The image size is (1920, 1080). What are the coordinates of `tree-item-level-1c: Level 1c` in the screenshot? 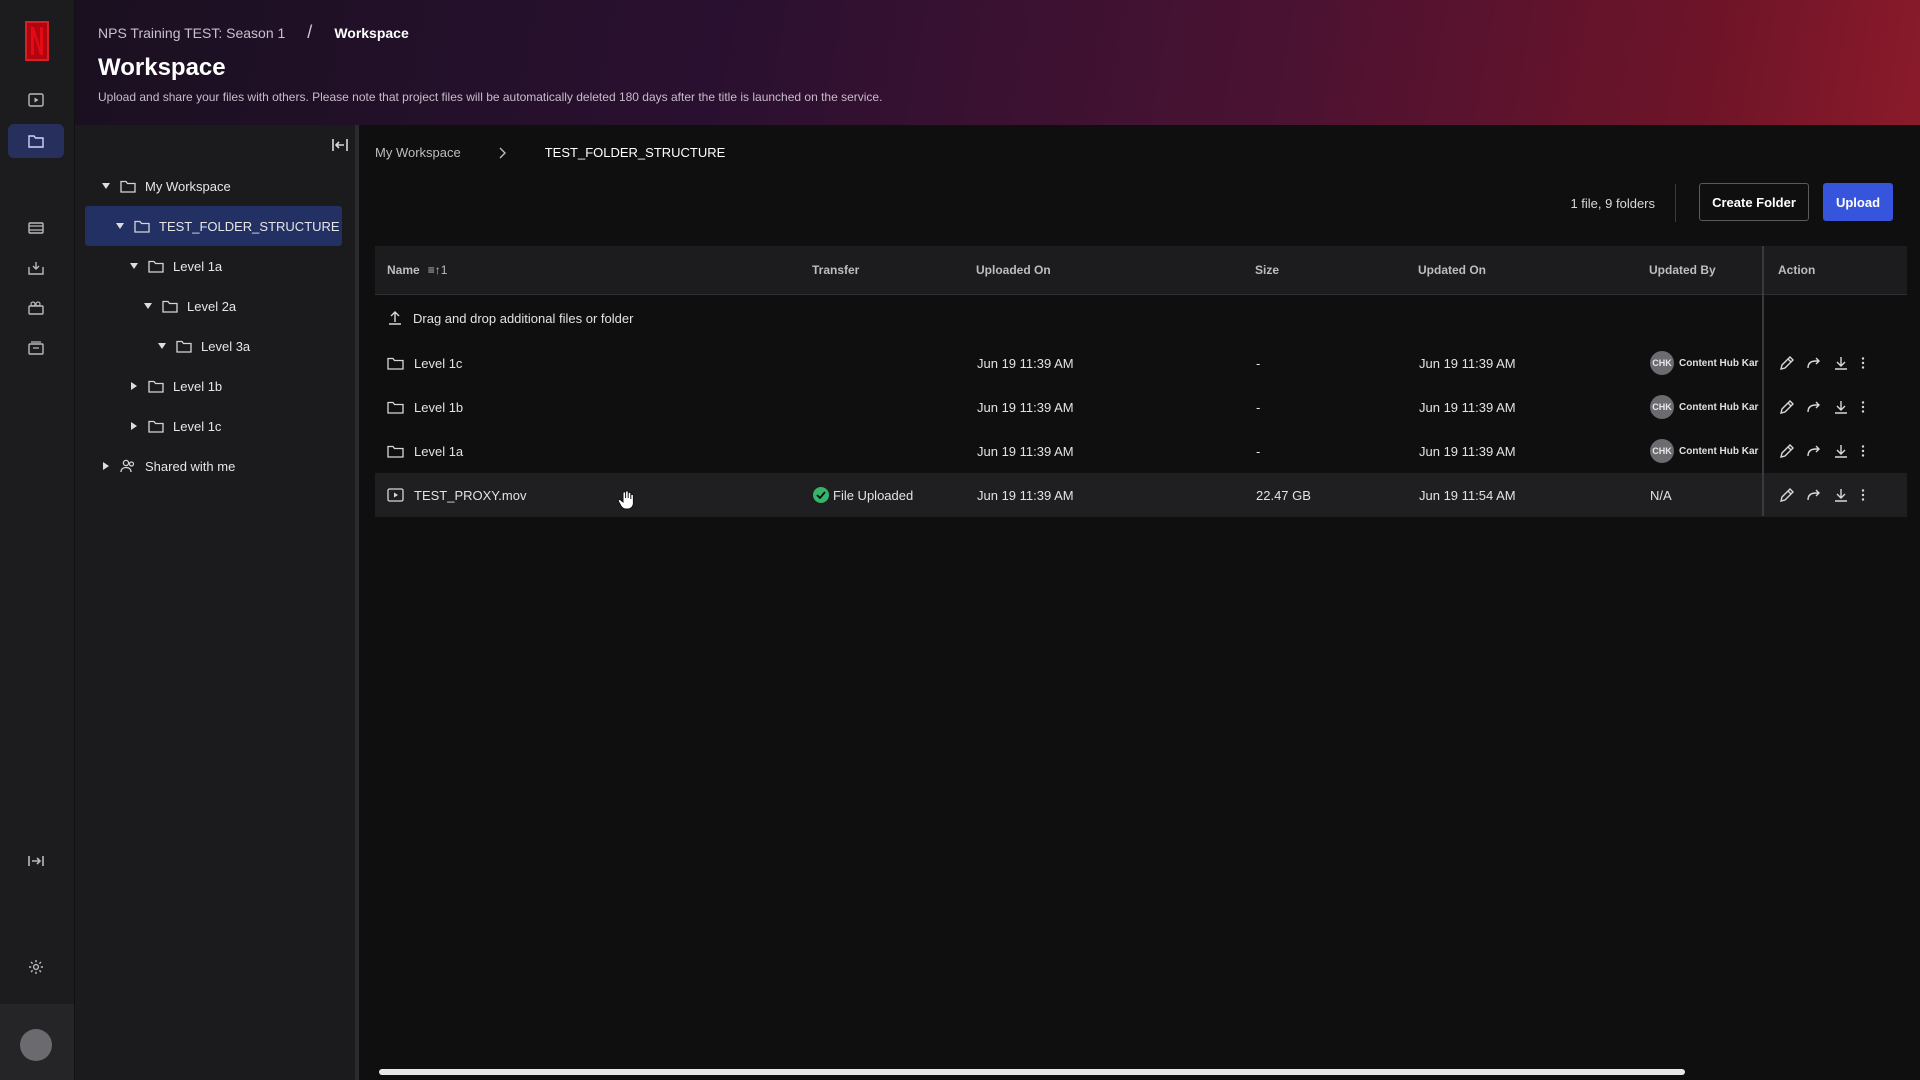 It's located at (153, 426).